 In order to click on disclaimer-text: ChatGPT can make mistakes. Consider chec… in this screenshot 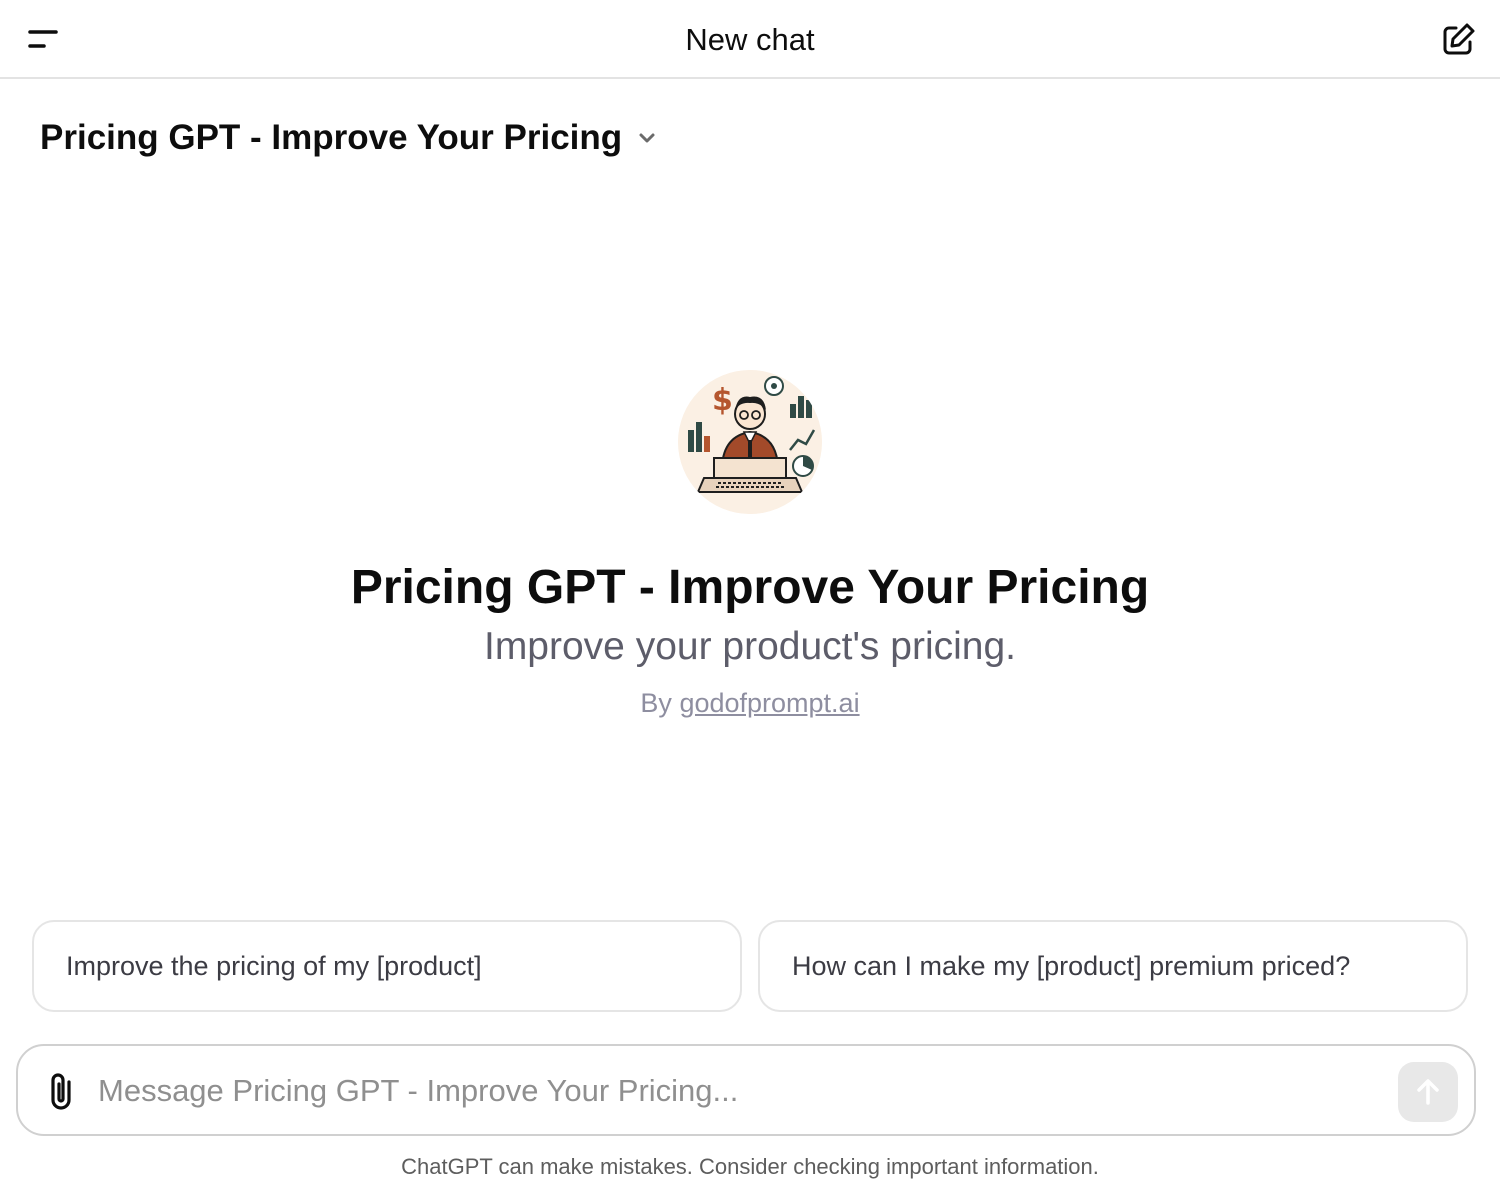, I will do `click(750, 1166)`.